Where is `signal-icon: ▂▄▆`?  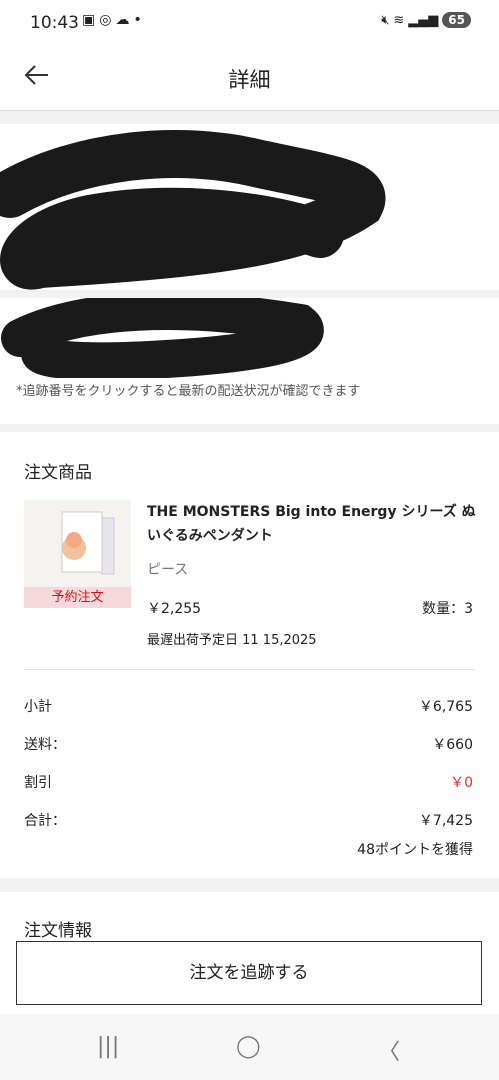 signal-icon: ▂▄▆ is located at coordinates (423, 20).